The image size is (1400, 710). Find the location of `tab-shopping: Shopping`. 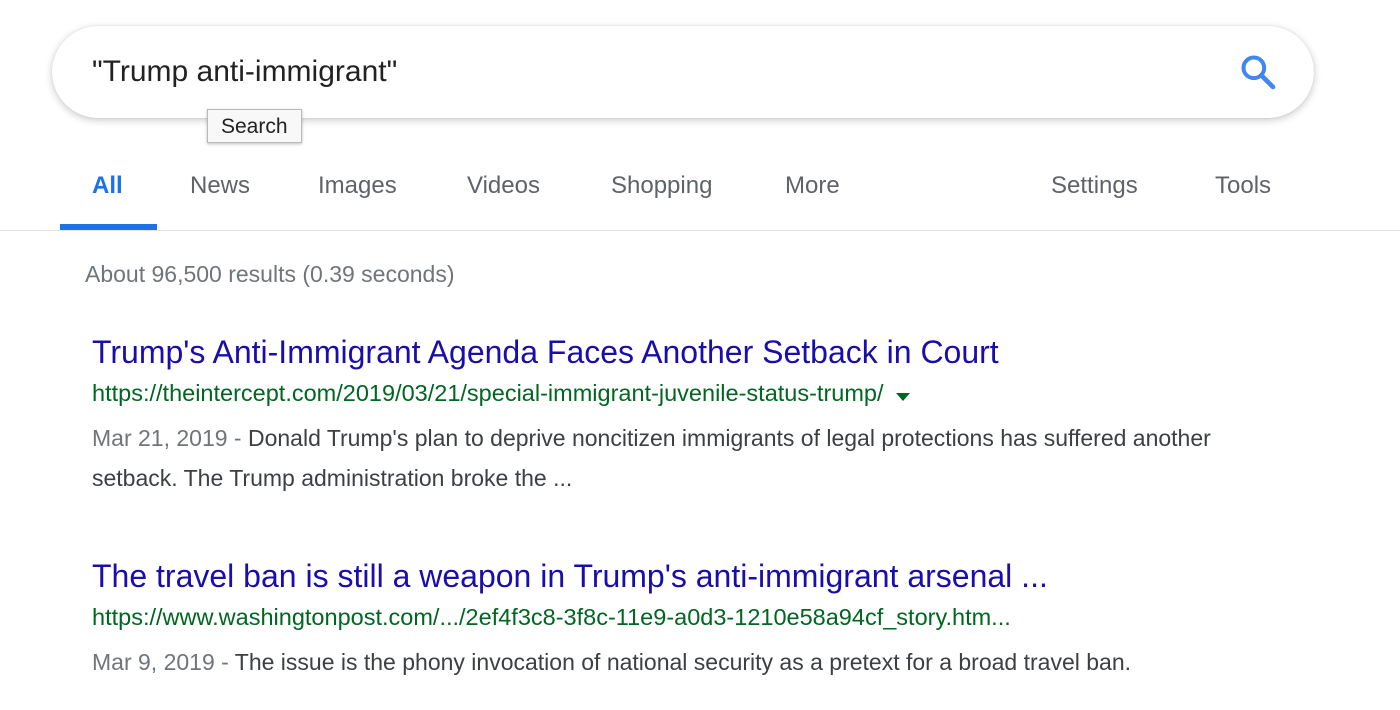

tab-shopping: Shopping is located at coordinates (661, 186).